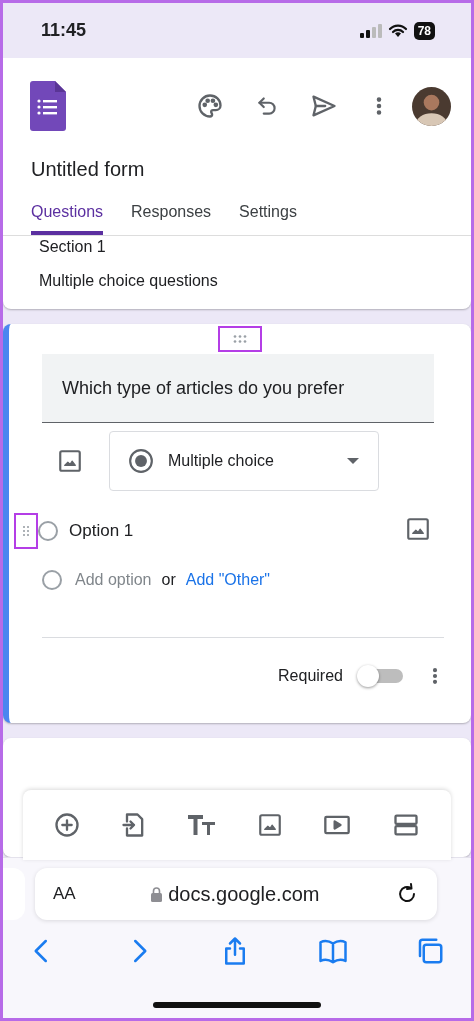  I want to click on question-type-dropdown: Multiple choice, so click(244, 461).